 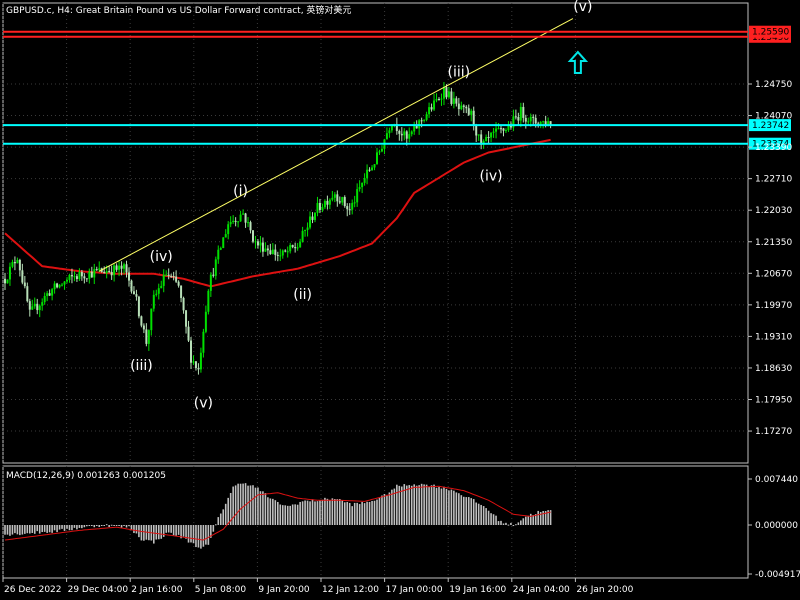 What do you see at coordinates (773, 432) in the screenshot?
I see `price-axis-label: 1.17270` at bounding box center [773, 432].